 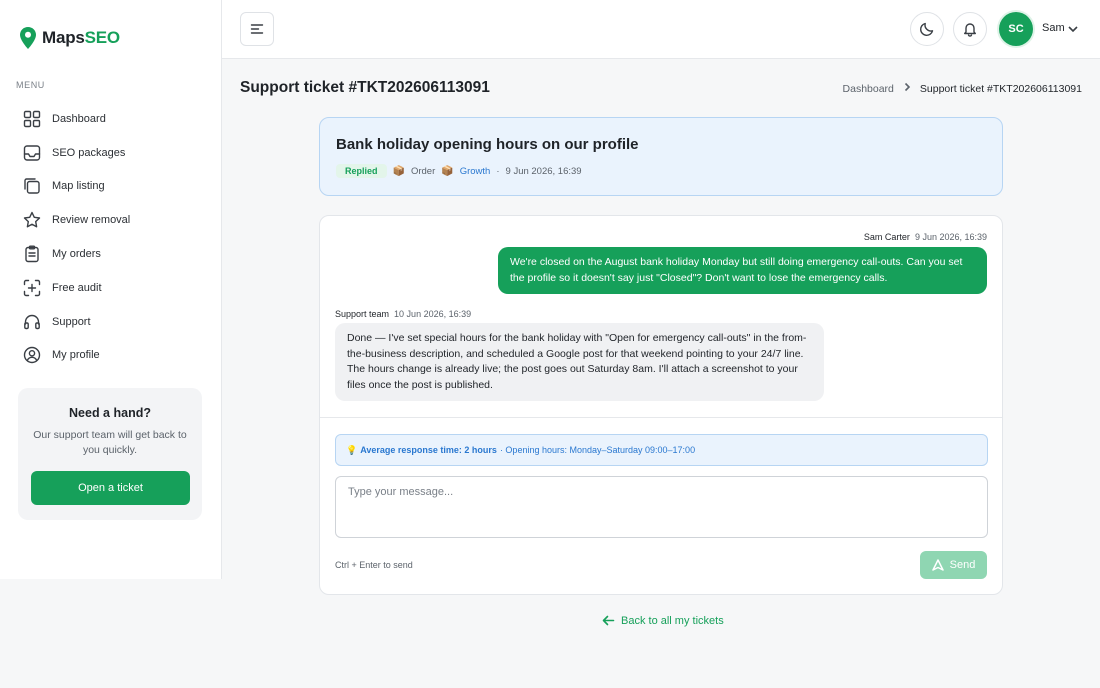 I want to click on back-link-label: Back to all my tickets, so click(x=672, y=620).